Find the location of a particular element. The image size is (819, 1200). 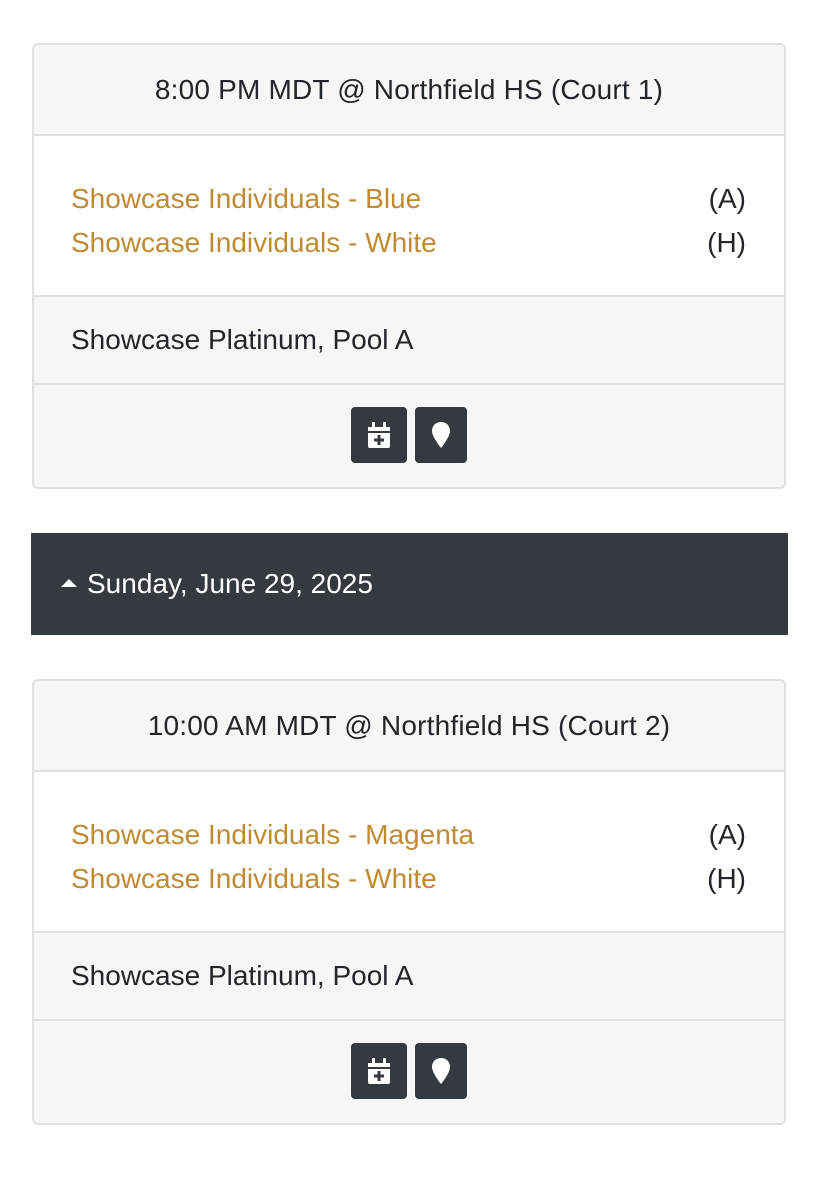

day-header-label: Sunday, June 29, 2025 is located at coordinates (230, 583).